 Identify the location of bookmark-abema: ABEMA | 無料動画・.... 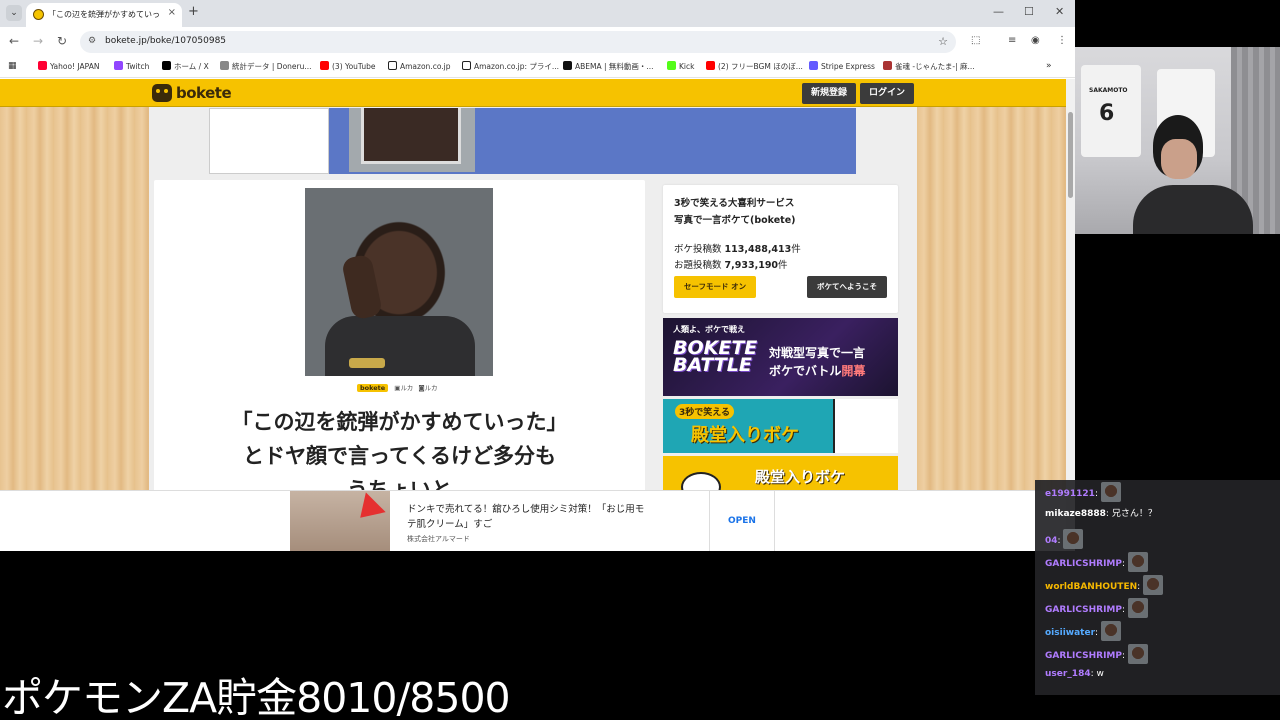
(608, 66).